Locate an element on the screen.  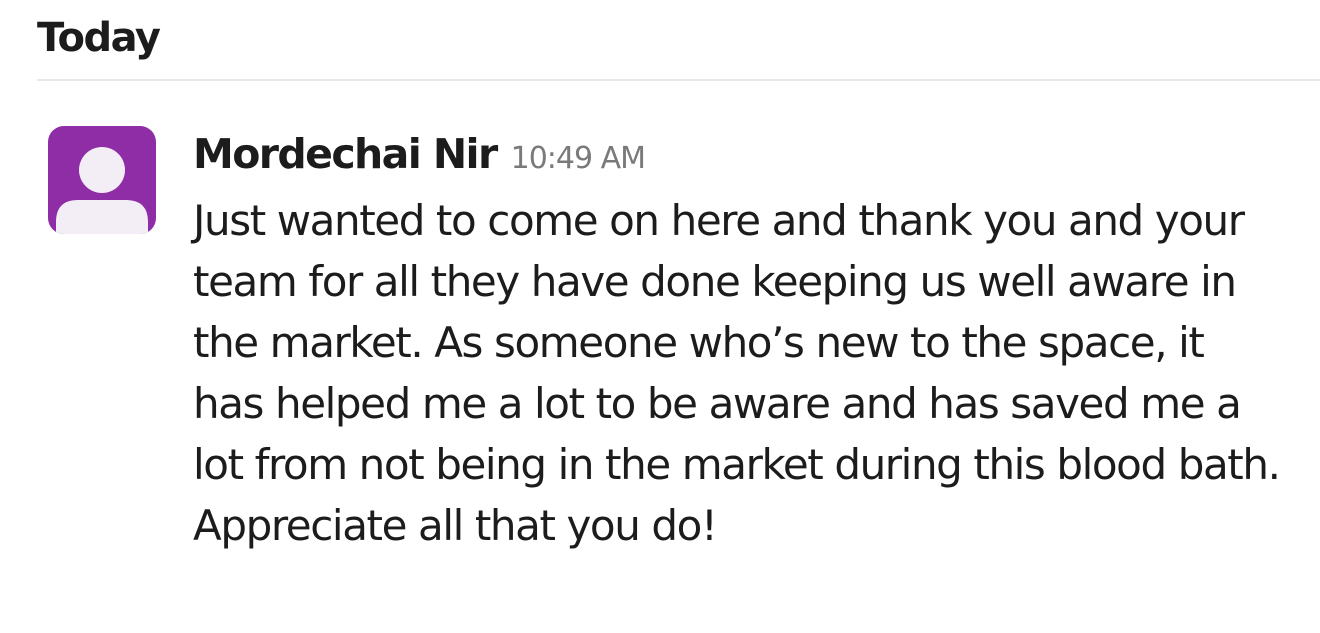
avatar is located at coordinates (102, 180).